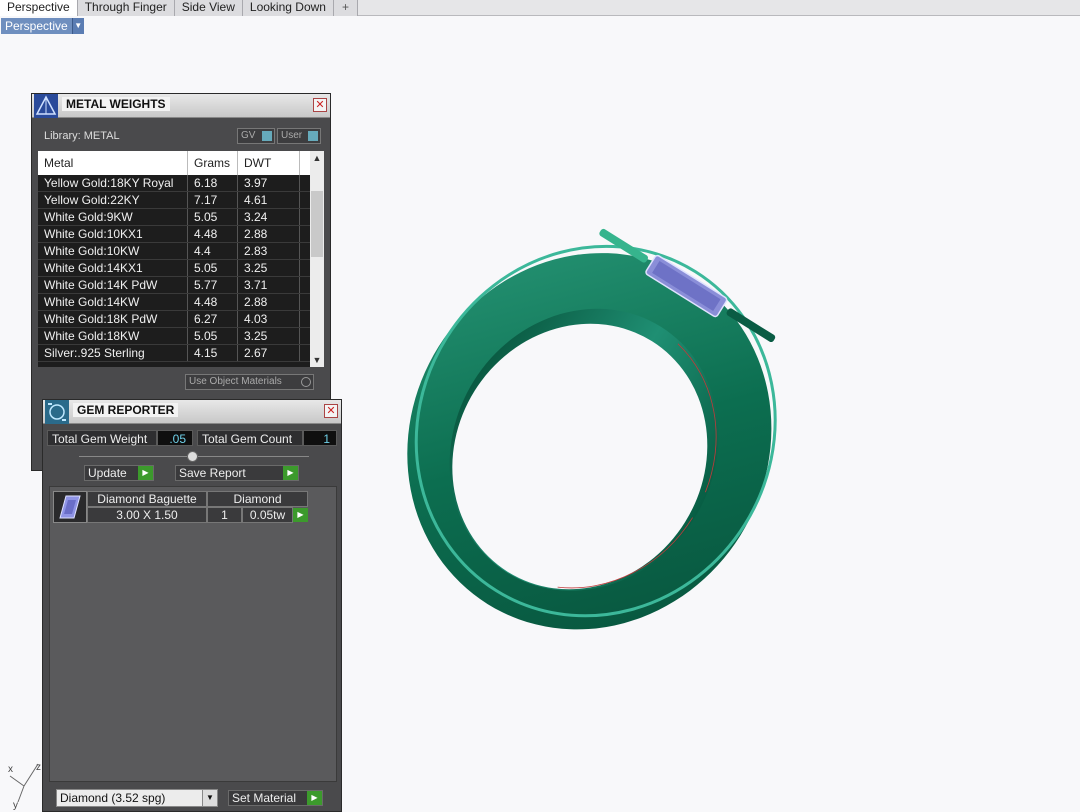 The width and height of the screenshot is (1080, 812). I want to click on gem-shape: Diamond Baguette, so click(147, 499).